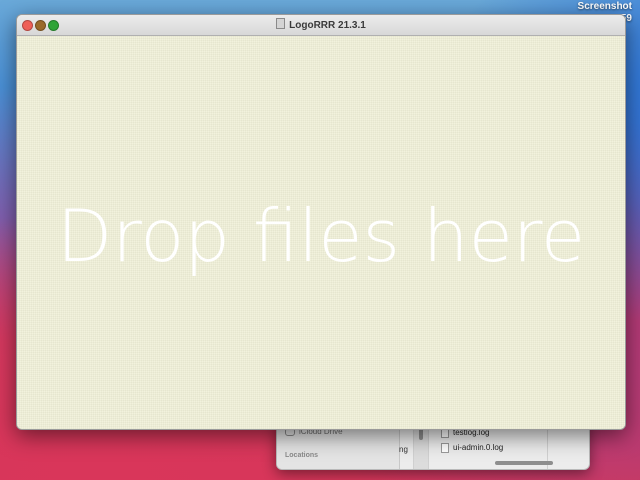  I want to click on window-title-text: LogoRRR 21.3.1, so click(327, 25).